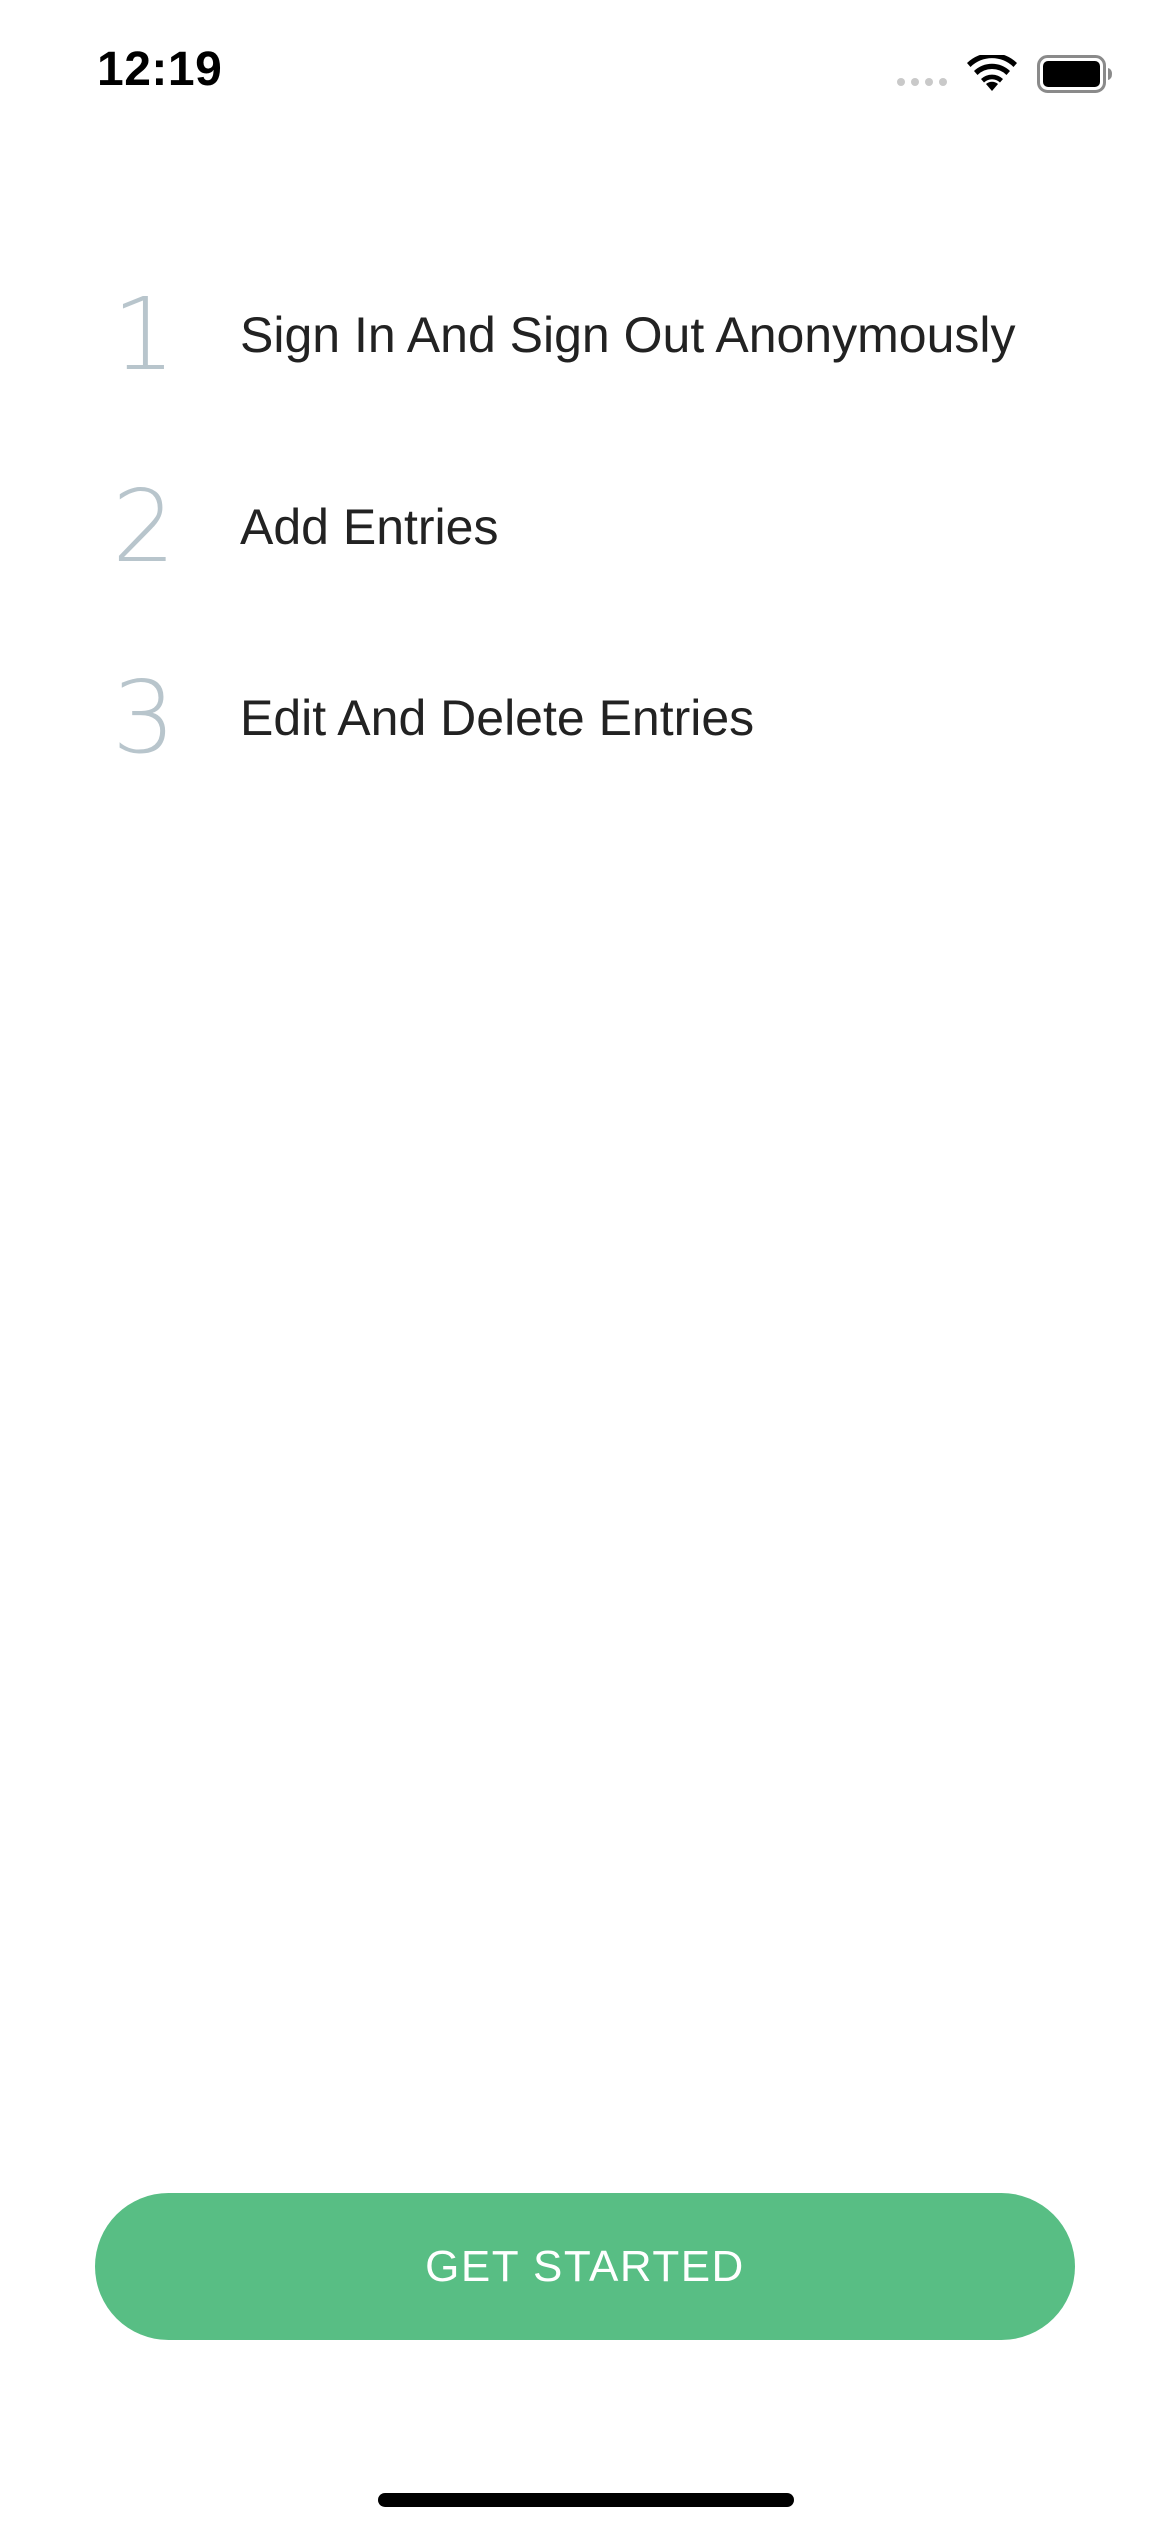 The height and width of the screenshot is (2532, 1170). I want to click on step-label: Edit And Delete Entries, so click(497, 718).